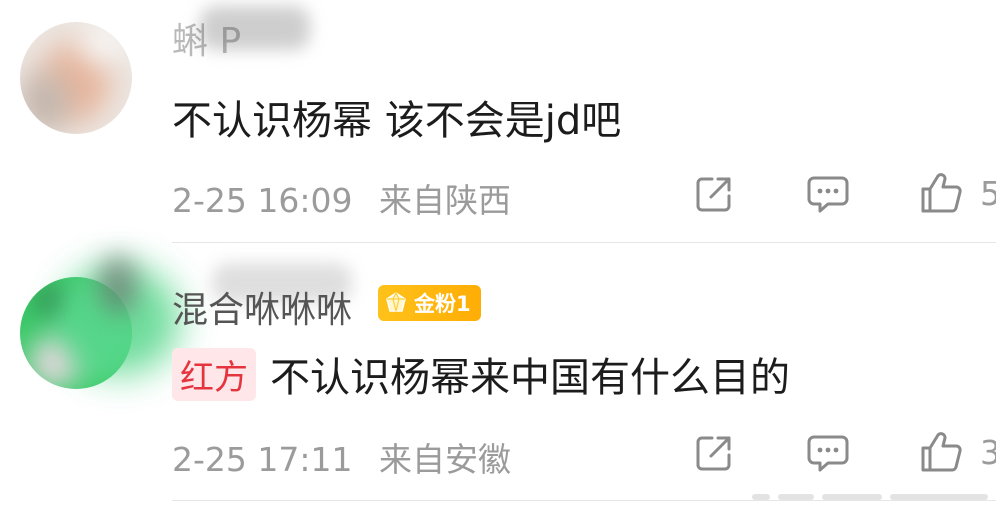 This screenshot has width=996, height=520. I want to click on comment-text: 不认识杨幂 该不会是jd吧, so click(397, 121).